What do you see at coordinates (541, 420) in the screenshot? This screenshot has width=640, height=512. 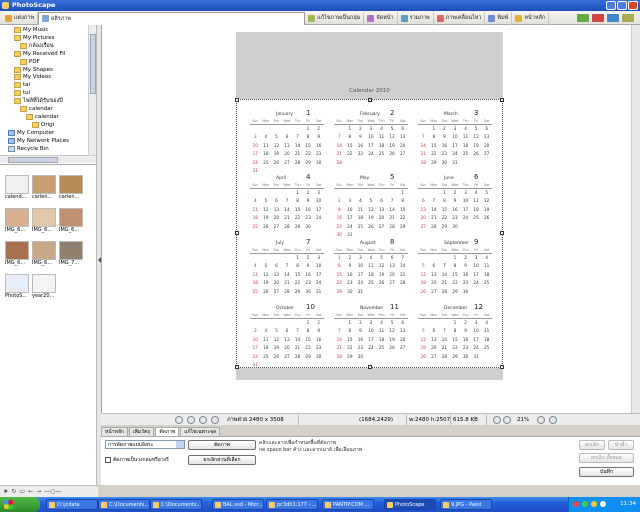 I see `zoom-in-icon` at bounding box center [541, 420].